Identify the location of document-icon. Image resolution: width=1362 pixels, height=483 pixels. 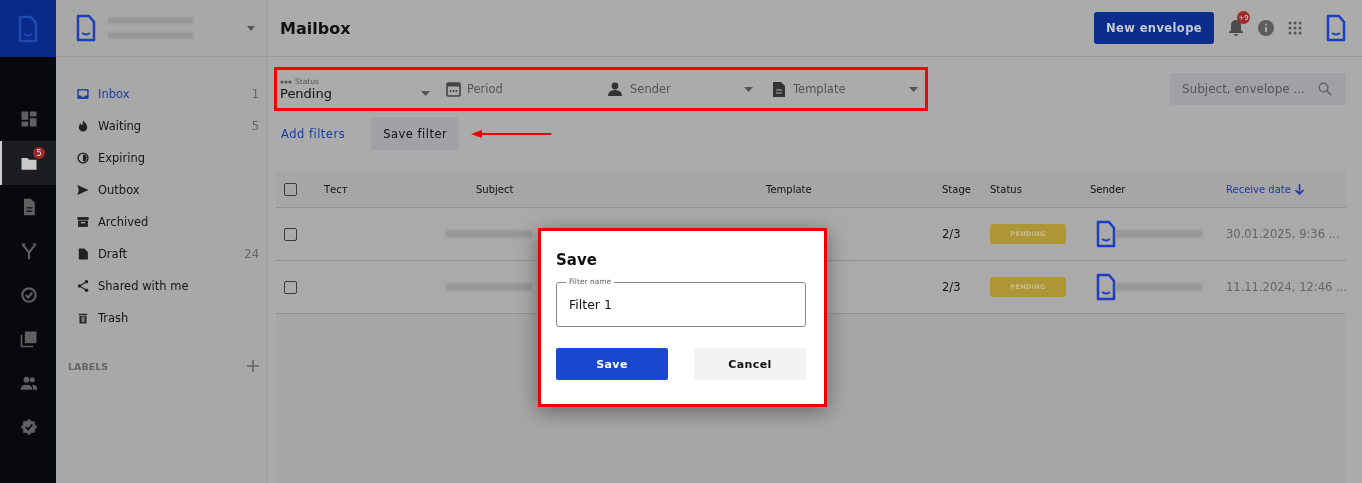
(779, 89).